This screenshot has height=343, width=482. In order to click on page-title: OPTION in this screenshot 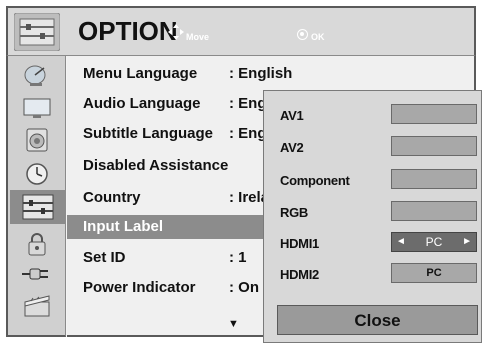, I will do `click(128, 31)`.